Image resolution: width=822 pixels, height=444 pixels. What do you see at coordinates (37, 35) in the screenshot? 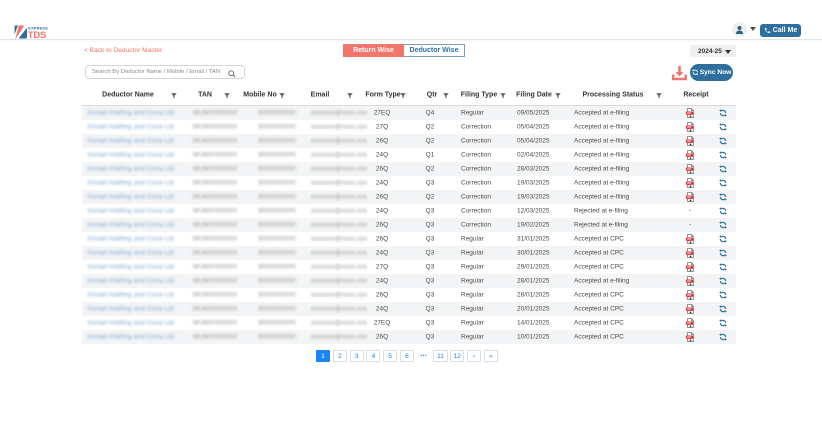
I see `svg-text: TDS` at bounding box center [37, 35].